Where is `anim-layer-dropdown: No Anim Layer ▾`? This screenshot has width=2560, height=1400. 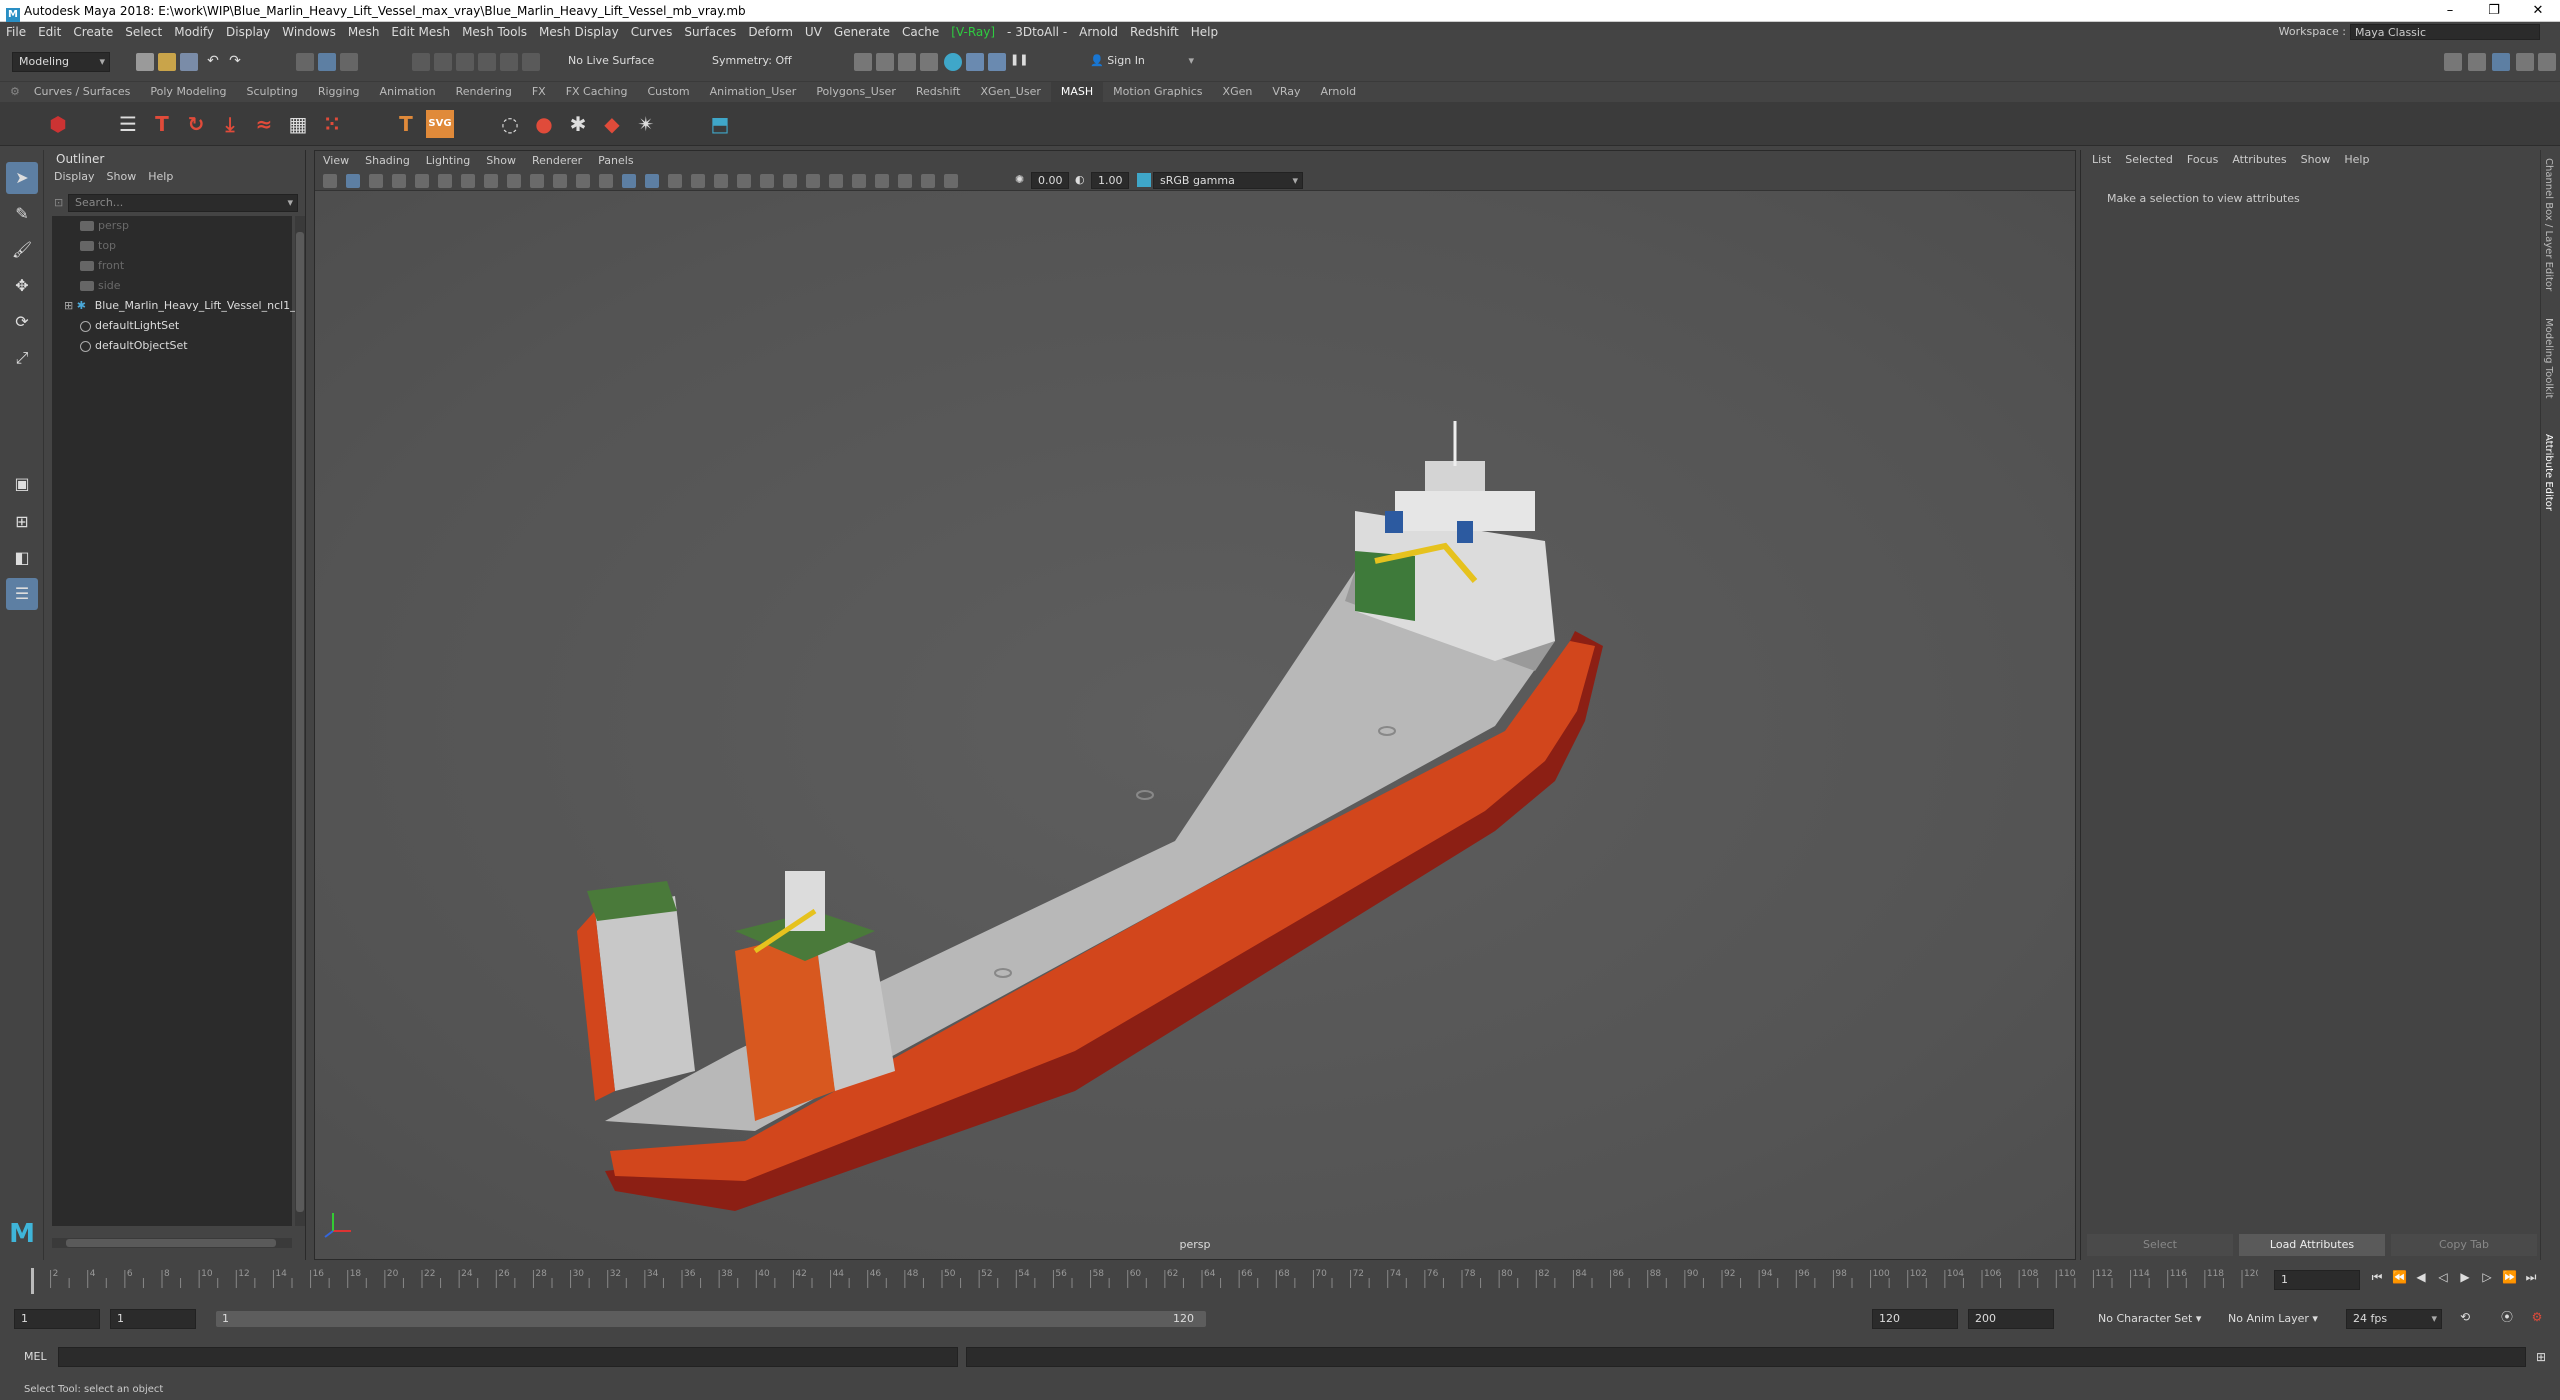
anim-layer-dropdown: No Anim Layer ▾ is located at coordinates (2273, 1318).